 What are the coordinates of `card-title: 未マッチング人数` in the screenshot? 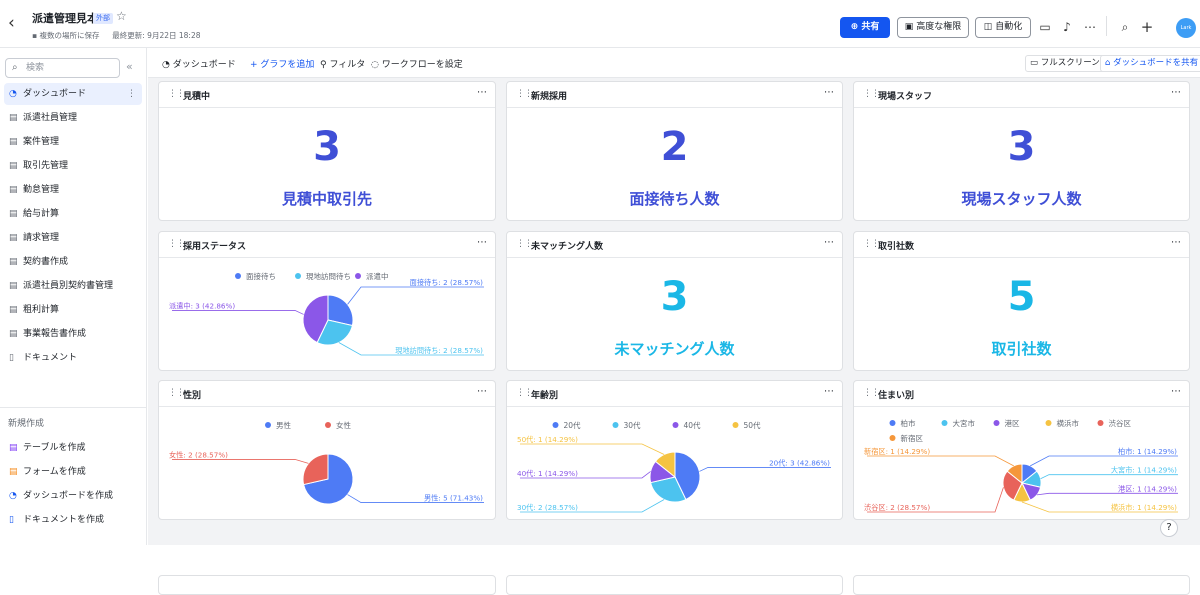 It's located at (567, 247).